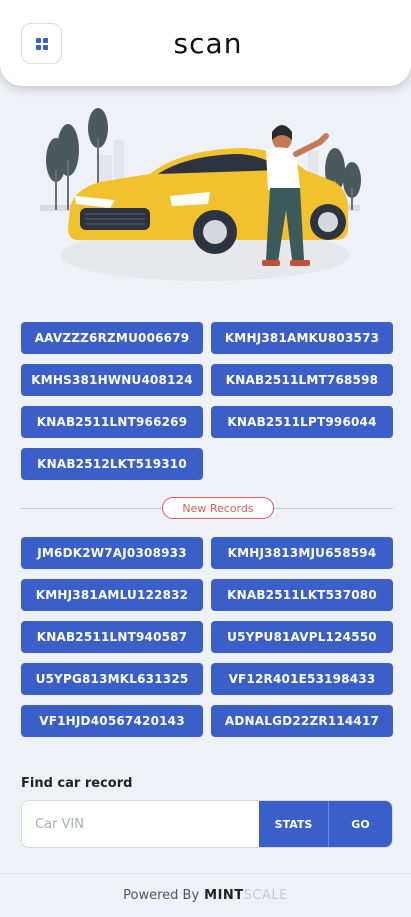 This screenshot has width=411, height=917. What do you see at coordinates (302, 553) in the screenshot?
I see `vin-record-button: KMHJ3813MJU658594` at bounding box center [302, 553].